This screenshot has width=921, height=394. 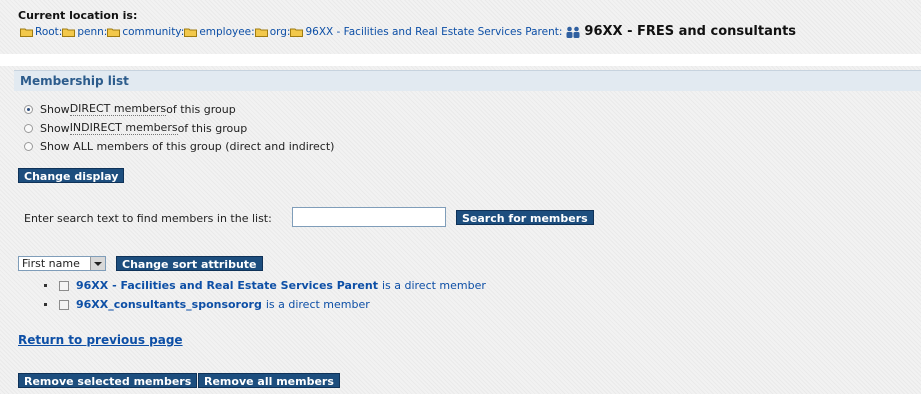 I want to click on breadcrumb-label: penn:, so click(x=92, y=31).